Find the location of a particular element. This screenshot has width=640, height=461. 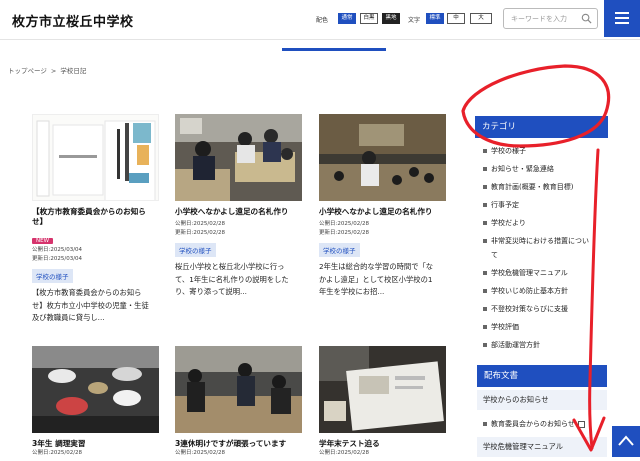

site-header: 枚方市立桜丘中学校 配色 通常 白黒 黒地 文字 標準 中 大 キーワードを入力 is located at coordinates (320, 20).